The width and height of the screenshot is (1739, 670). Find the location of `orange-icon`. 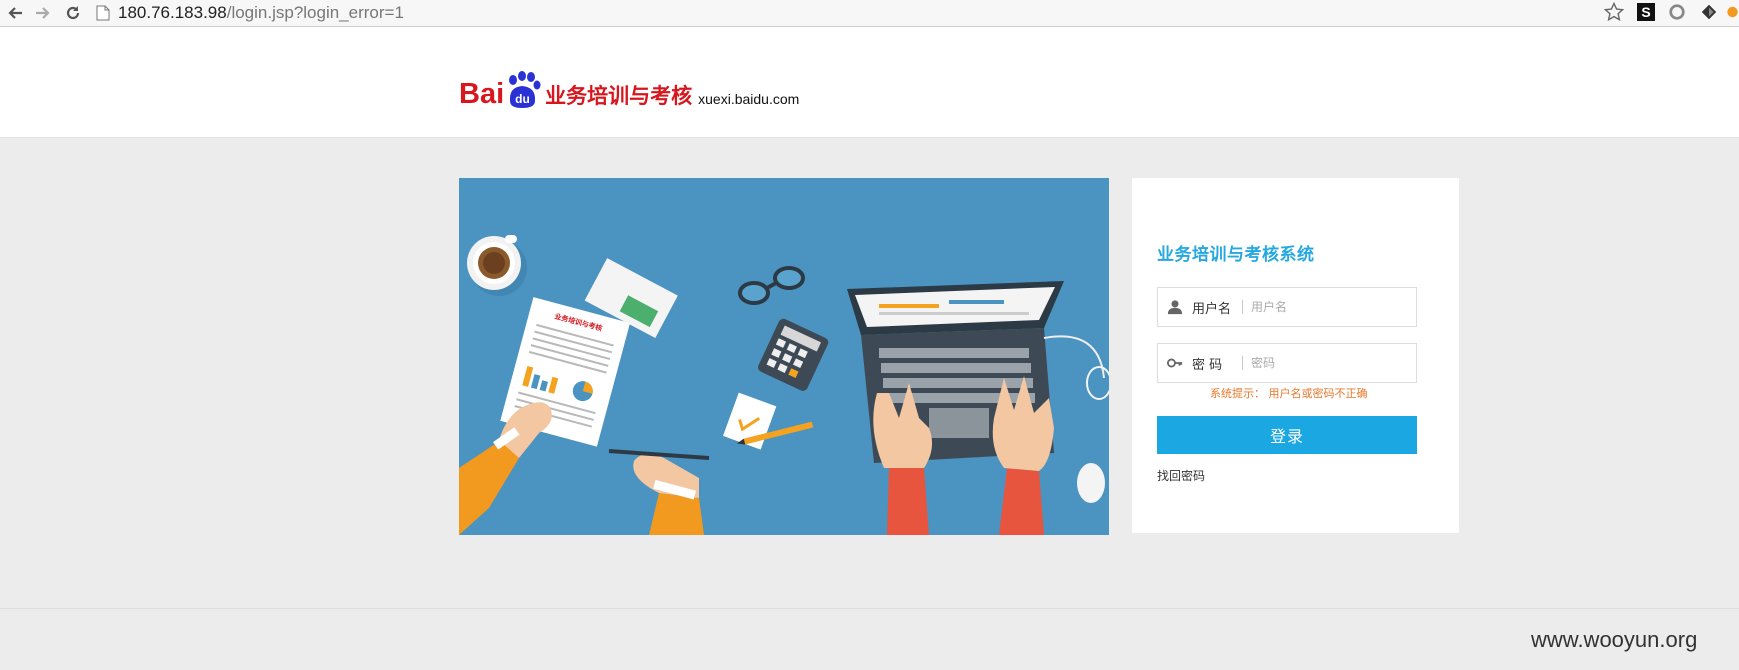

orange-icon is located at coordinates (1732, 12).